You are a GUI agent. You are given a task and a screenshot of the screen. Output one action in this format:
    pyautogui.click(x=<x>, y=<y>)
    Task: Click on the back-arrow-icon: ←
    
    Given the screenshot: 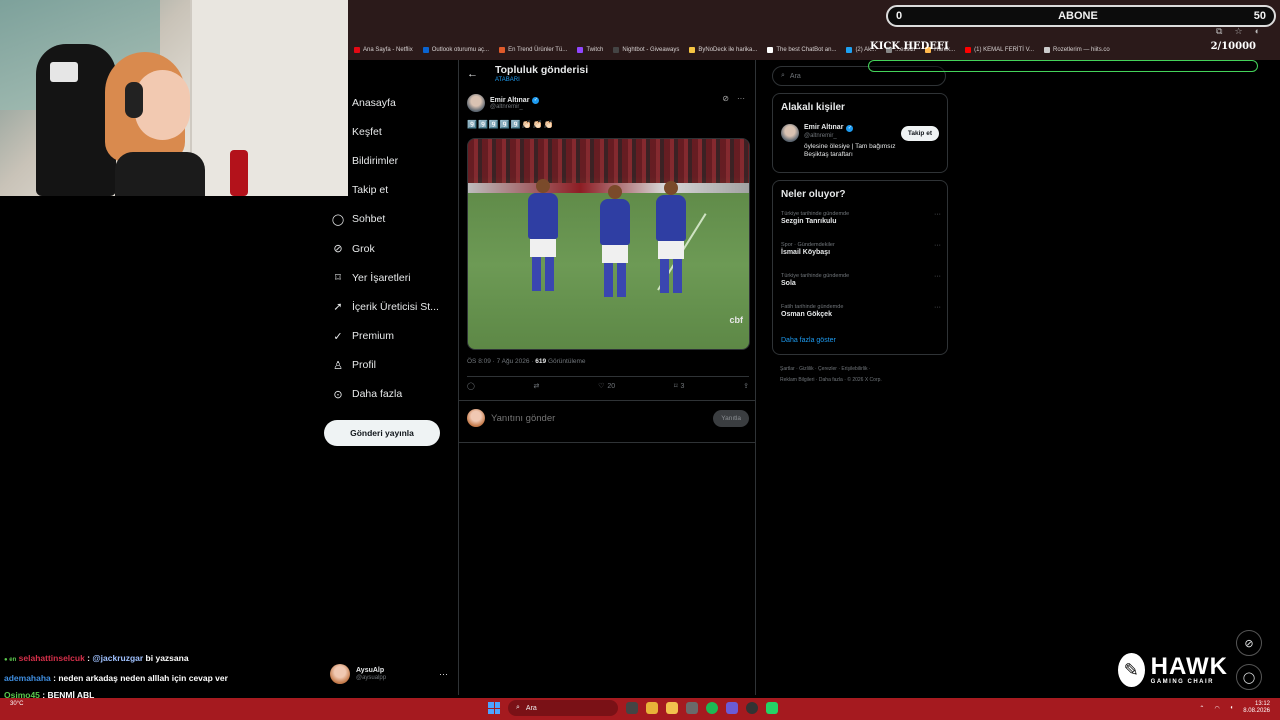 What is the action you would take?
    pyautogui.click(x=472, y=74)
    